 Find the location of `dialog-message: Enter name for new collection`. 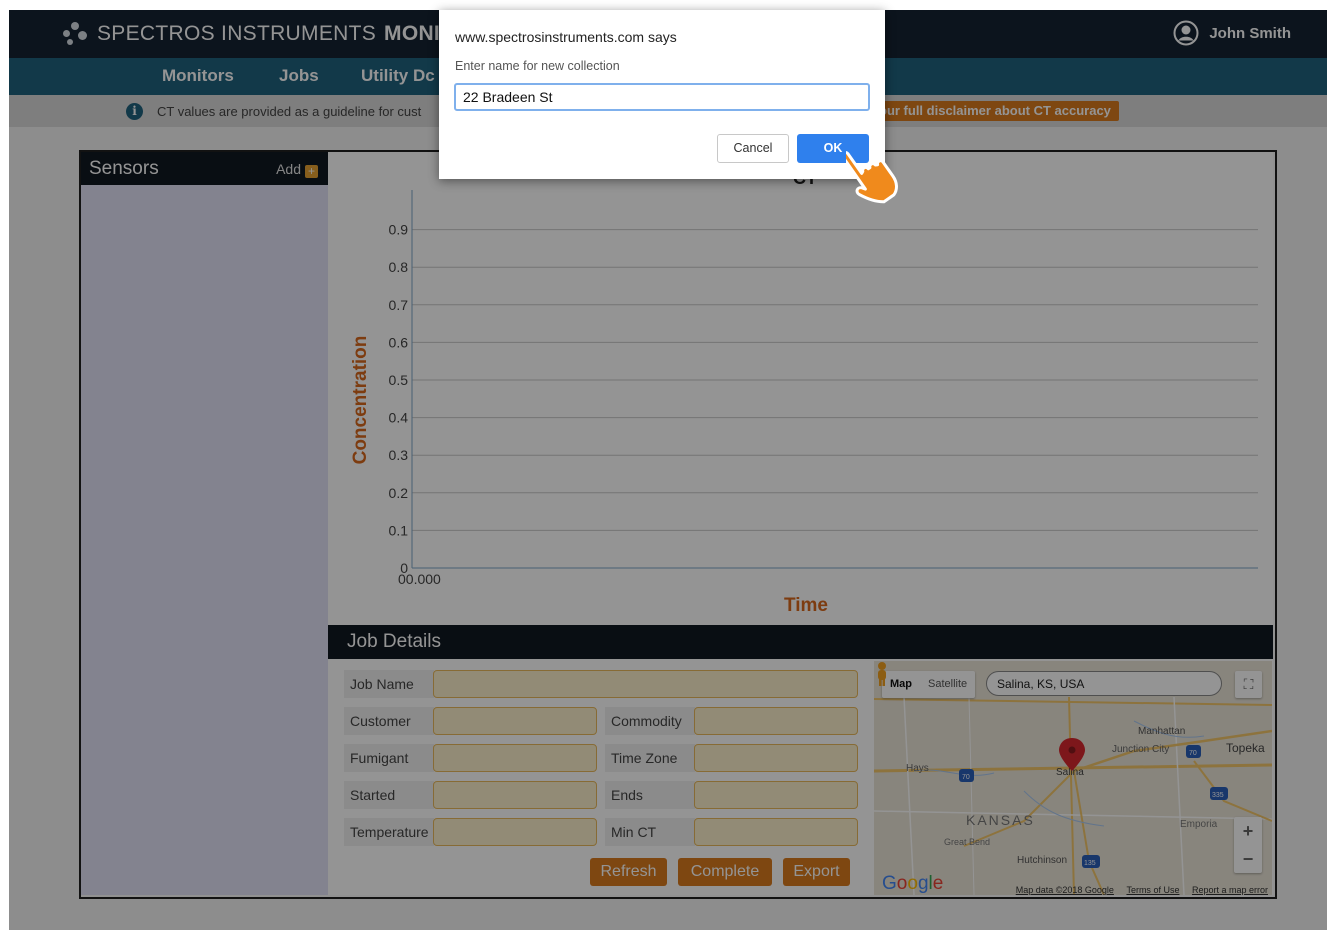

dialog-message: Enter name for new collection is located at coordinates (537, 66).